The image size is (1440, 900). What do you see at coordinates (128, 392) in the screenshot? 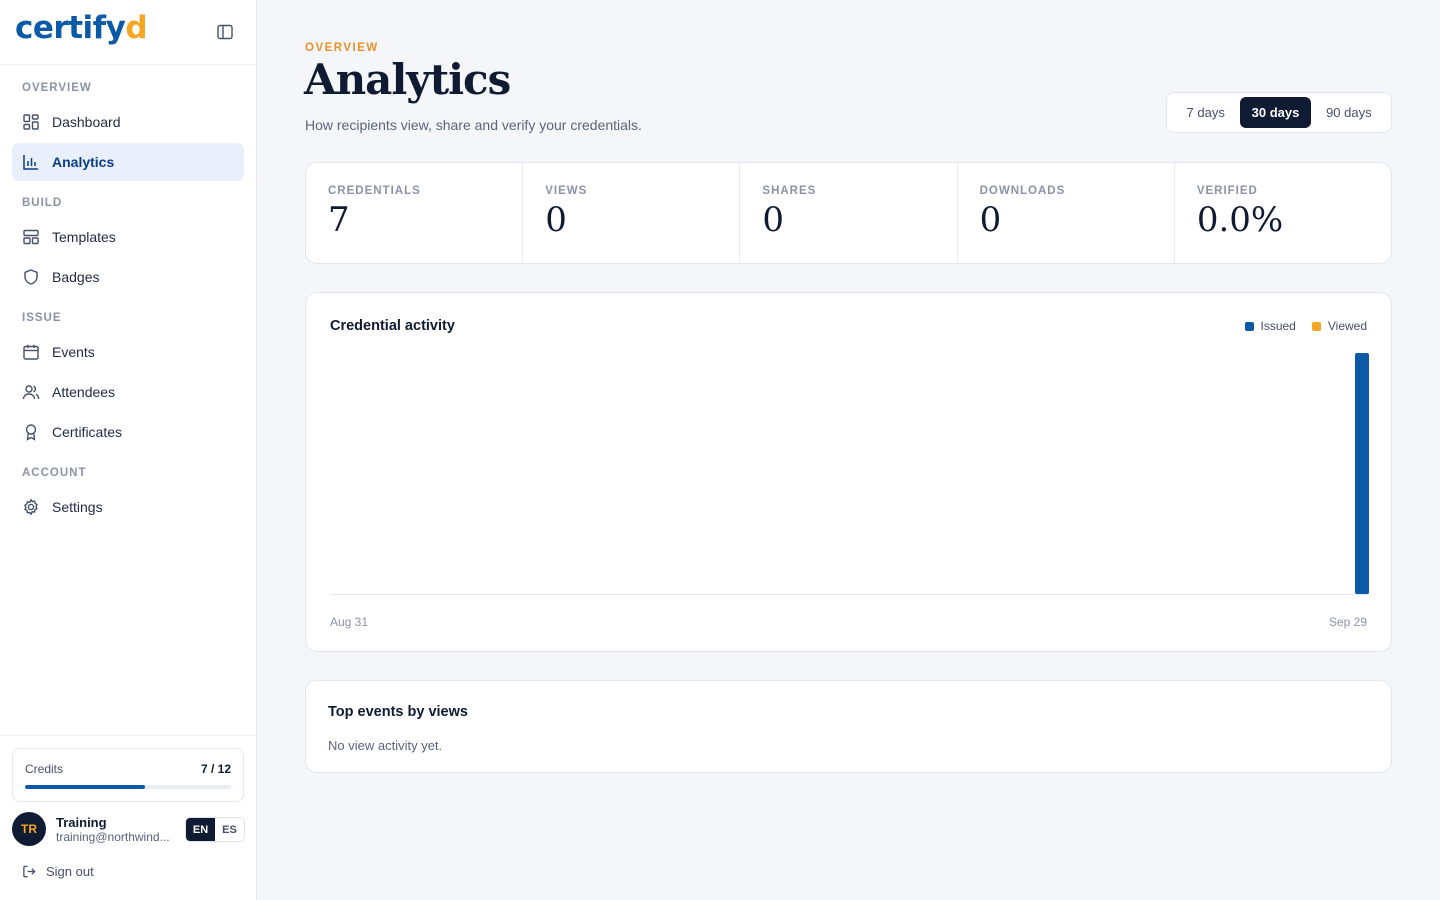
I see `sidebar-item-attendees: Attendees` at bounding box center [128, 392].